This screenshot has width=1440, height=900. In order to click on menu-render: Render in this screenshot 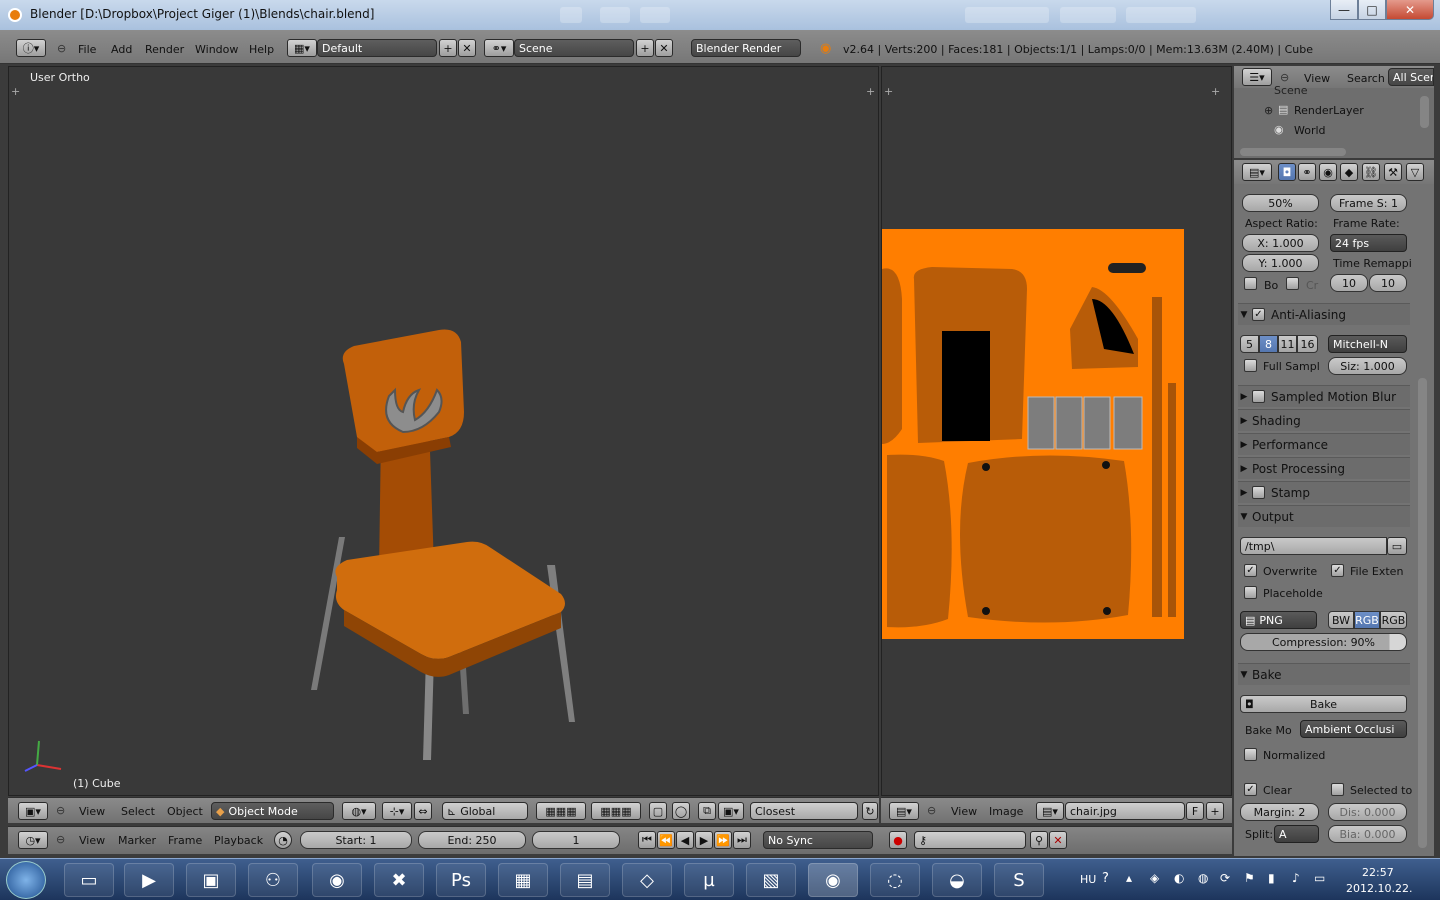, I will do `click(164, 49)`.